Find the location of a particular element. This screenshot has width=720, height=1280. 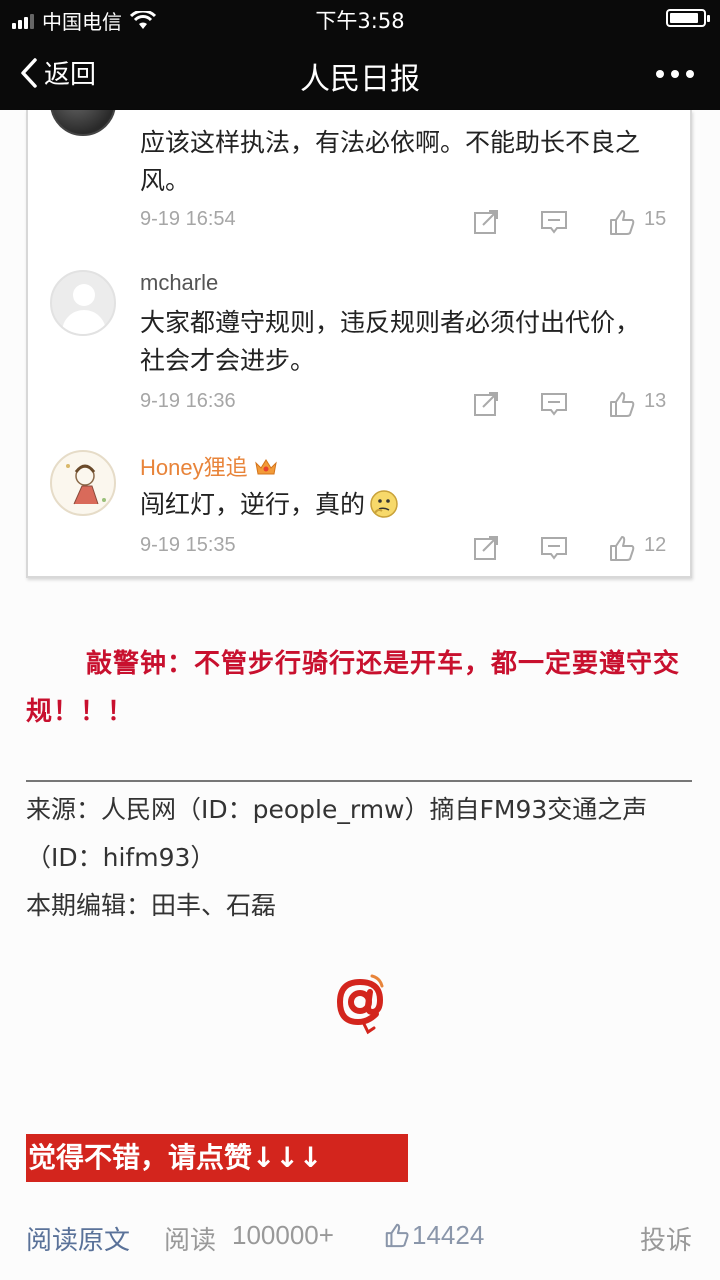

like-banner: 觉得不错，请点赞↓↓↓ is located at coordinates (217, 1158).